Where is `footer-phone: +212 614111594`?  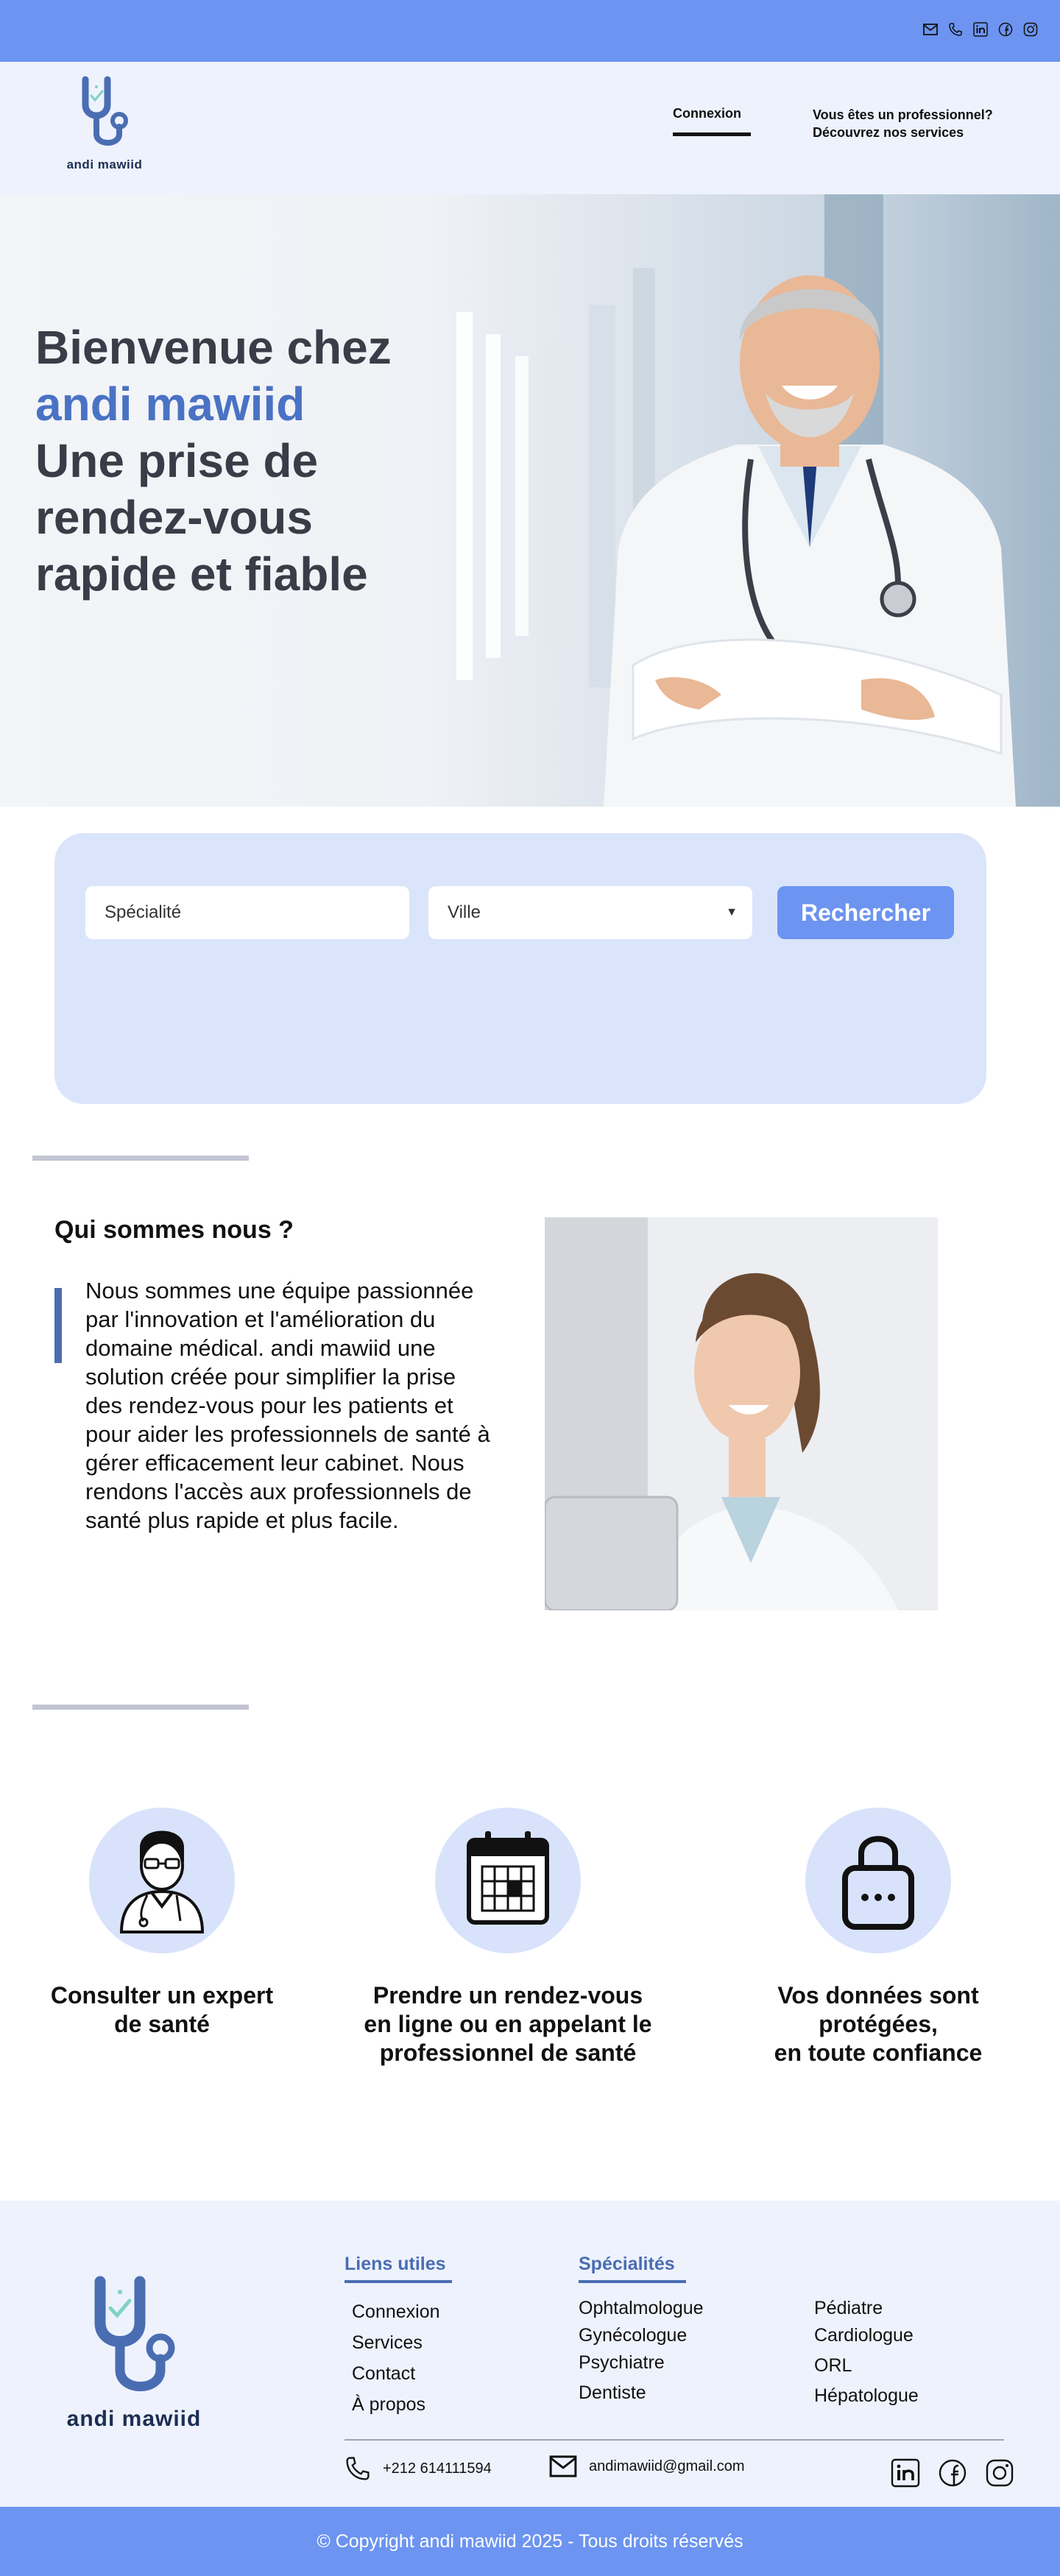 footer-phone: +212 614111594 is located at coordinates (418, 2468).